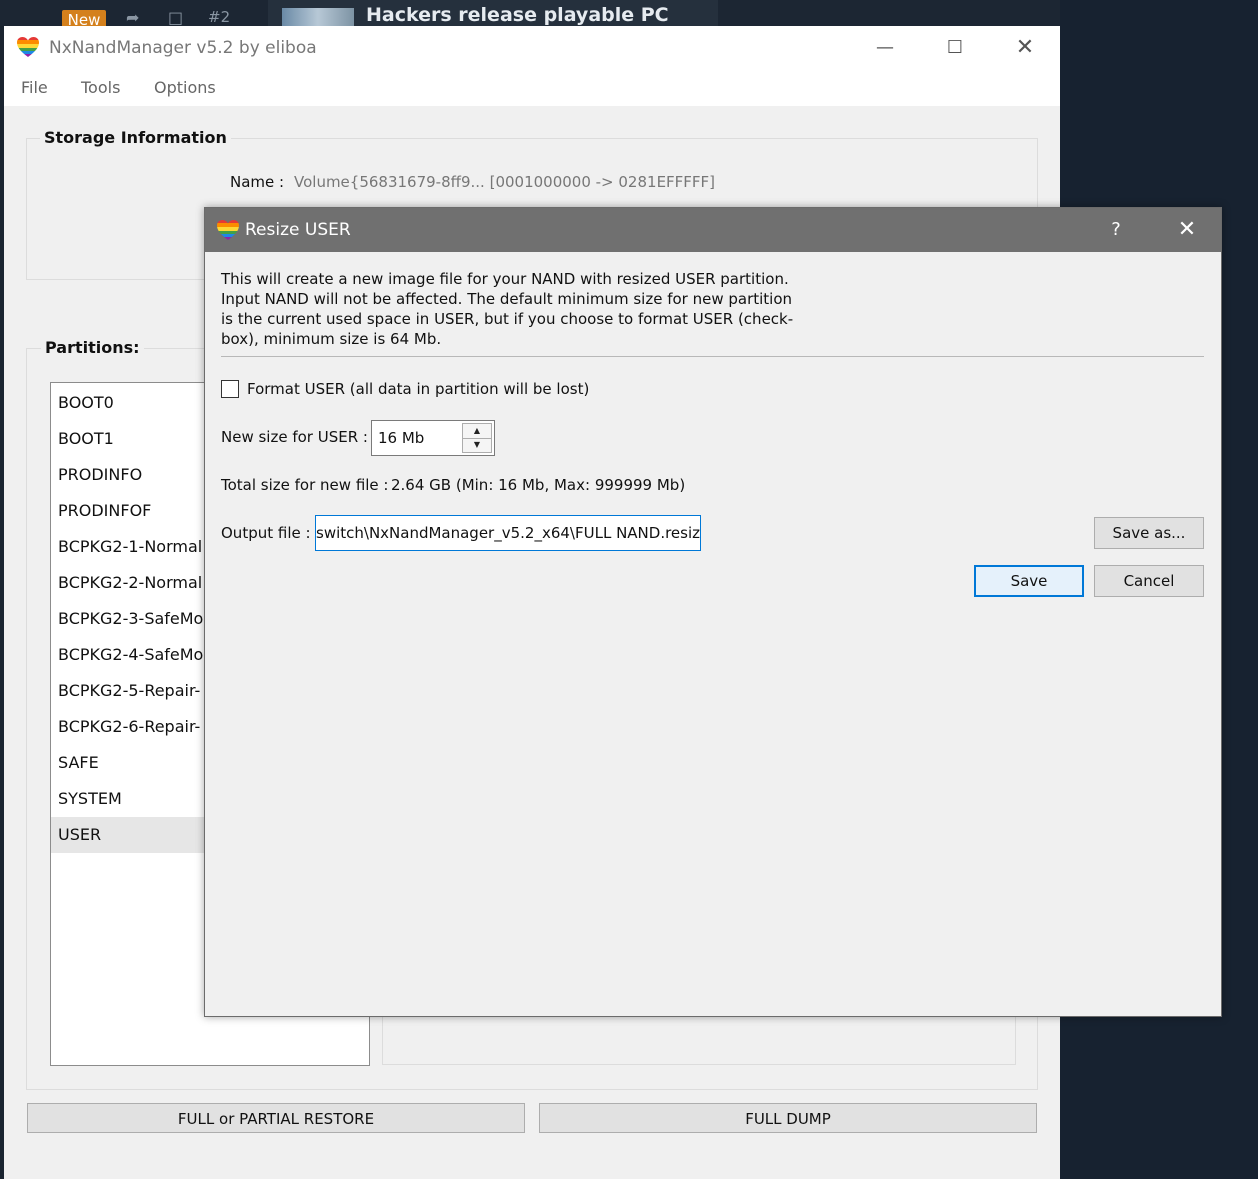  What do you see at coordinates (276, 1118) in the screenshot?
I see `full-partial-restore-button: FULL or PARTIAL RESTORE` at bounding box center [276, 1118].